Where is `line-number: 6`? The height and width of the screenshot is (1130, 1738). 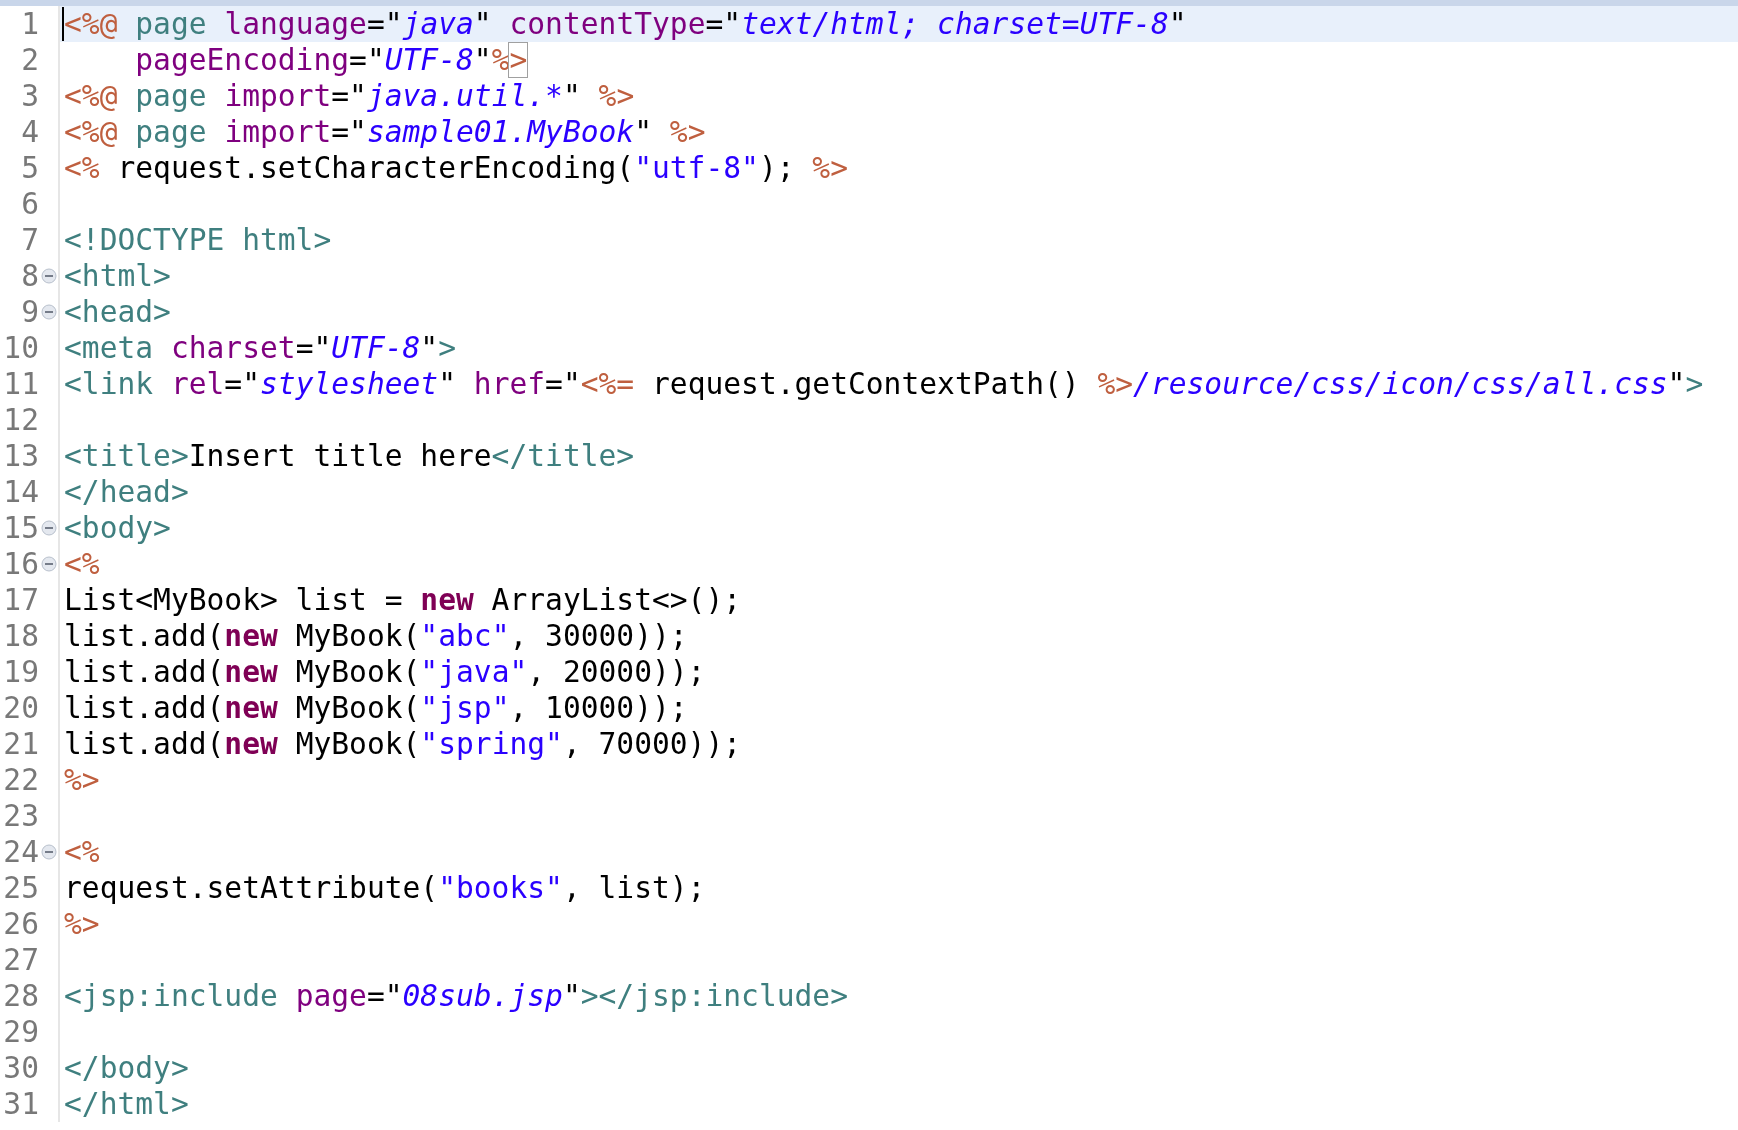 line-number: 6 is located at coordinates (30, 204).